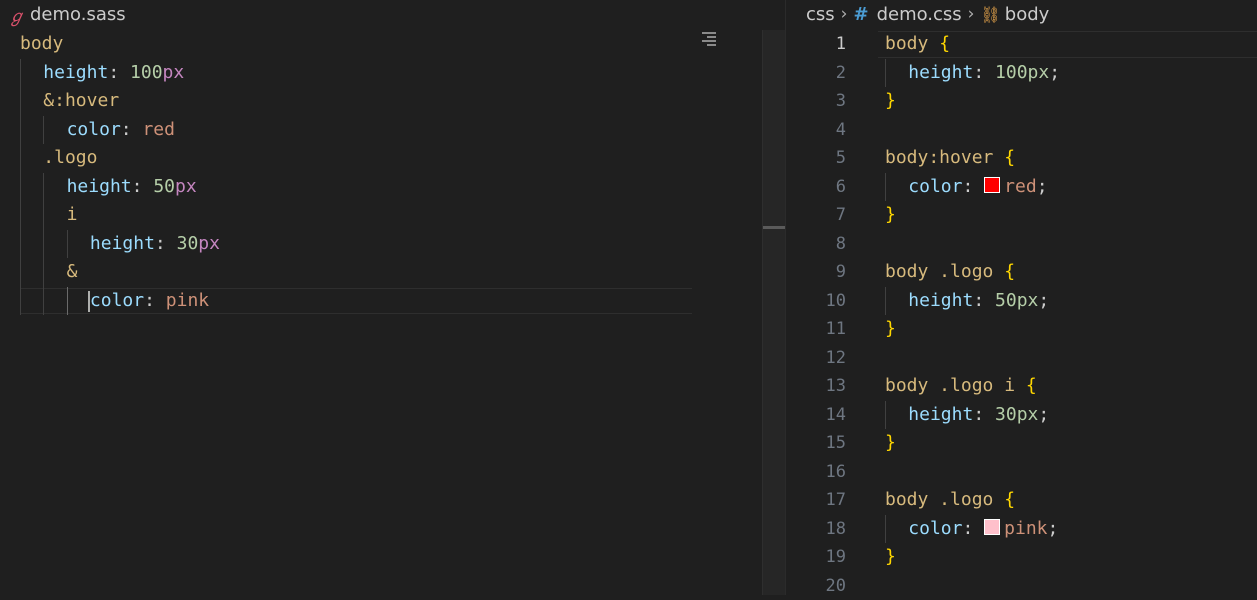 The width and height of the screenshot is (1257, 600). What do you see at coordinates (972, 386) in the screenshot?
I see `code-line: body .logo i {` at bounding box center [972, 386].